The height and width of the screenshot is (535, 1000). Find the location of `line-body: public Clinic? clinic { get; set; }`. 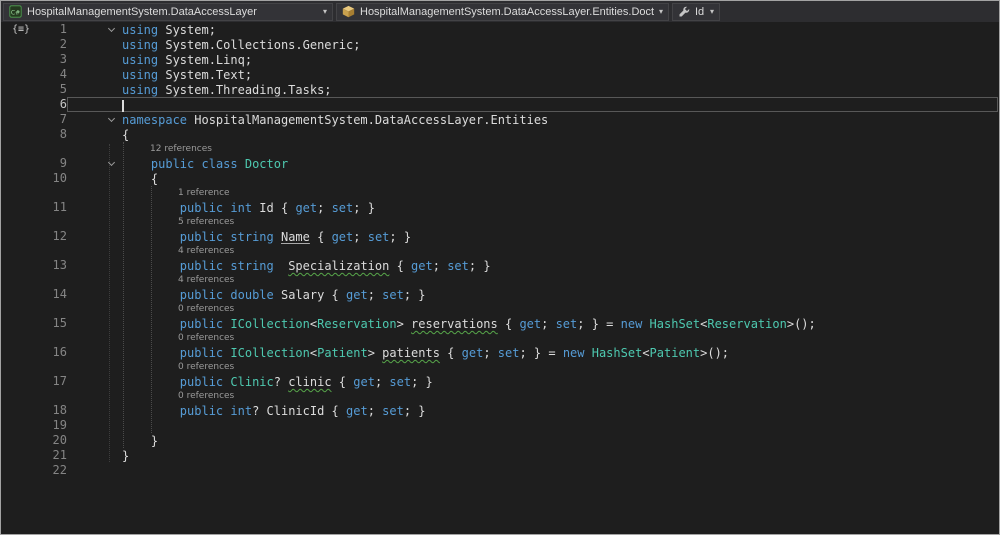

line-body: public Clinic? clinic { get; set; } is located at coordinates (532, 381).